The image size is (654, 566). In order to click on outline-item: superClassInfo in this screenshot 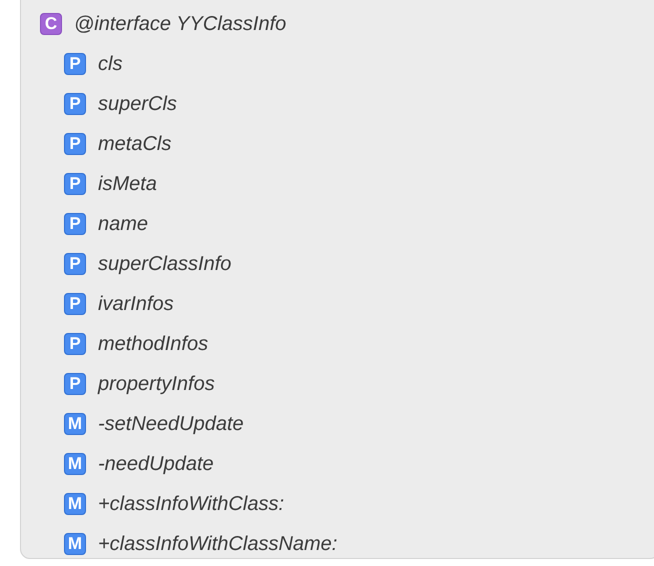, I will do `click(165, 264)`.